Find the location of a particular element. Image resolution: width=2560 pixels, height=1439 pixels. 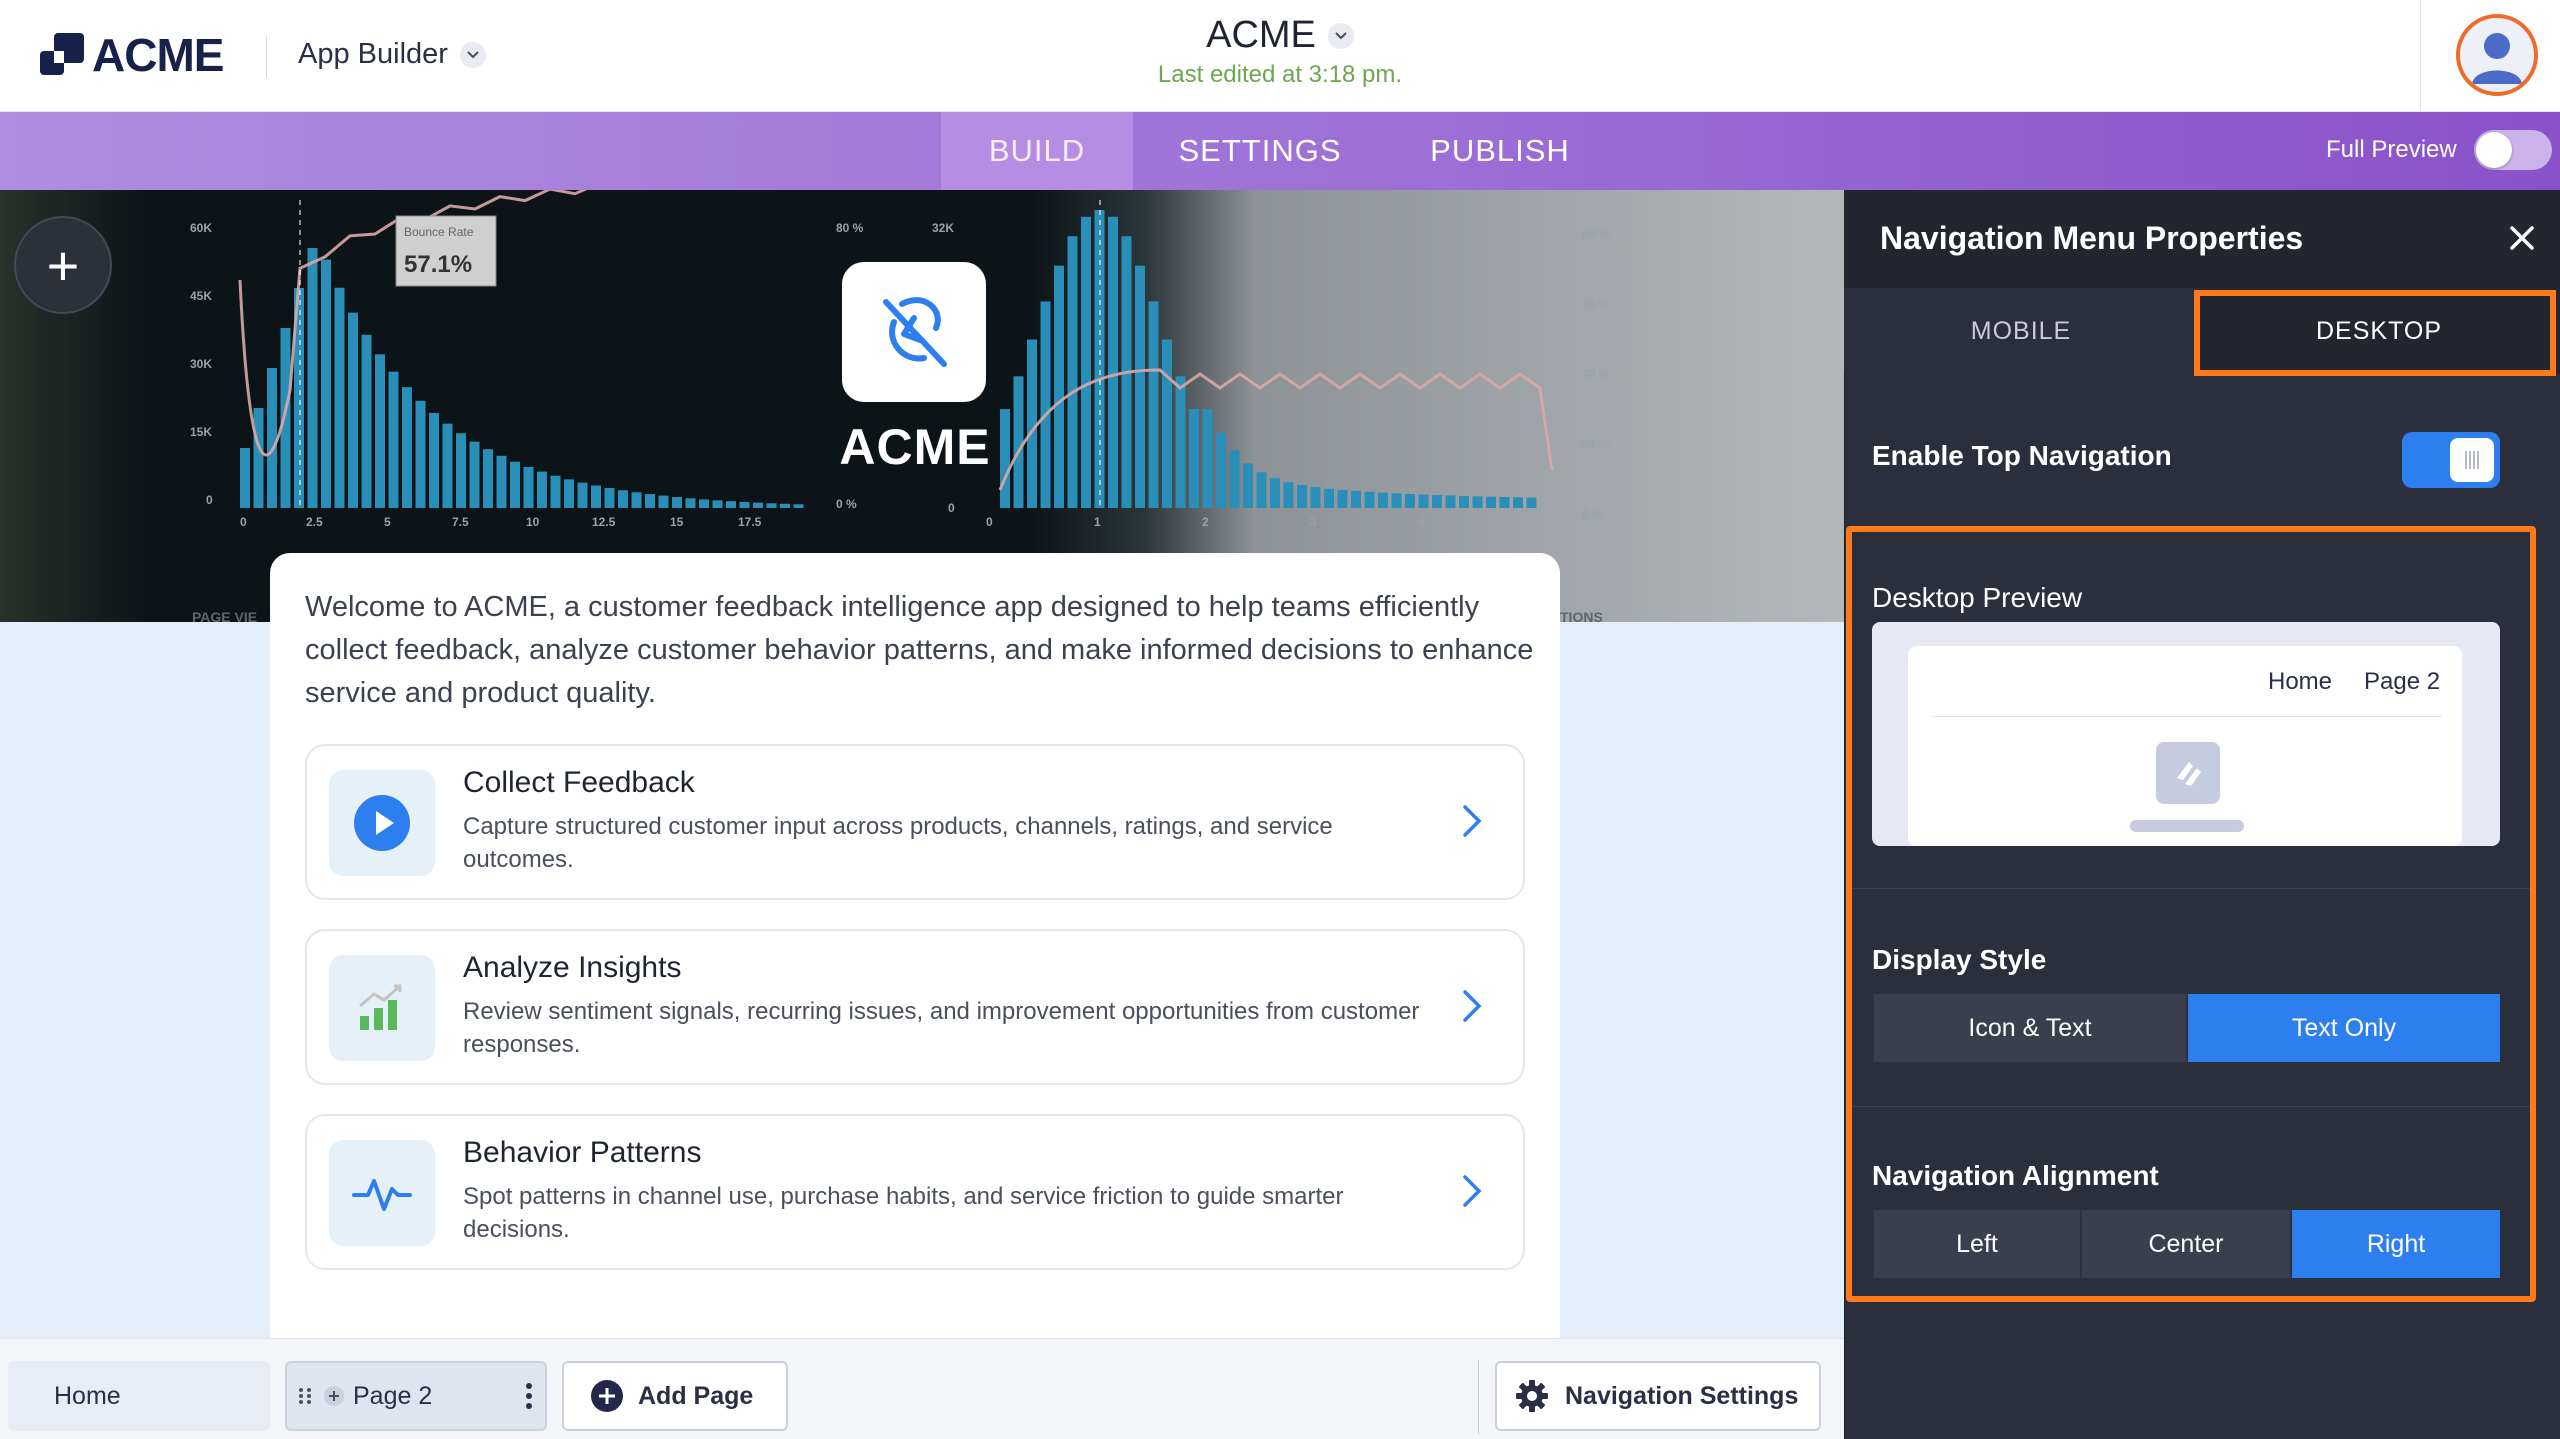

axis-tick: 1 is located at coordinates (1097, 522).